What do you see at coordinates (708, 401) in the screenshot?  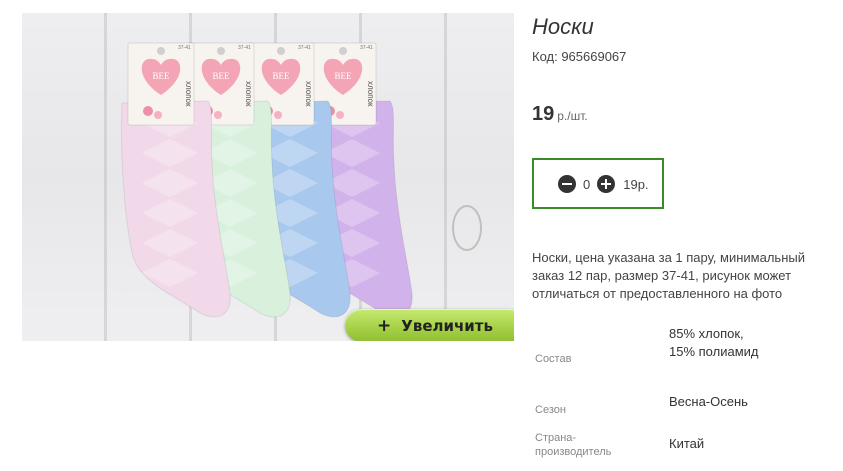 I see `property-value: Весна-Осень` at bounding box center [708, 401].